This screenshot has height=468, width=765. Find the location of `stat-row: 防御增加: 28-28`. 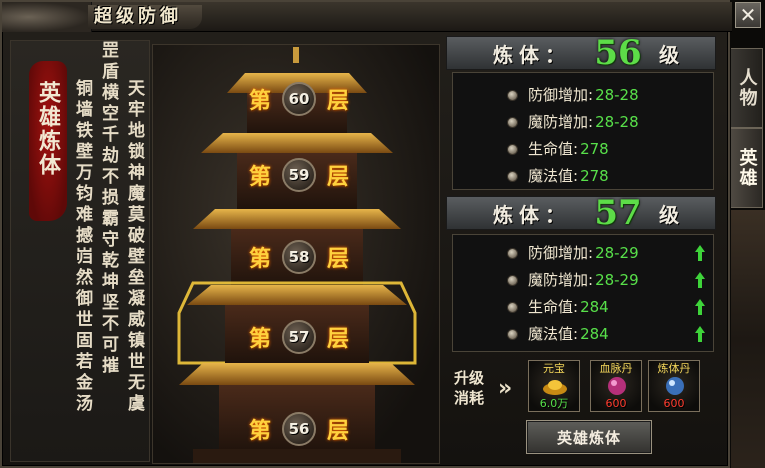

stat-row: 防御增加: 28-28 is located at coordinates (573, 95).